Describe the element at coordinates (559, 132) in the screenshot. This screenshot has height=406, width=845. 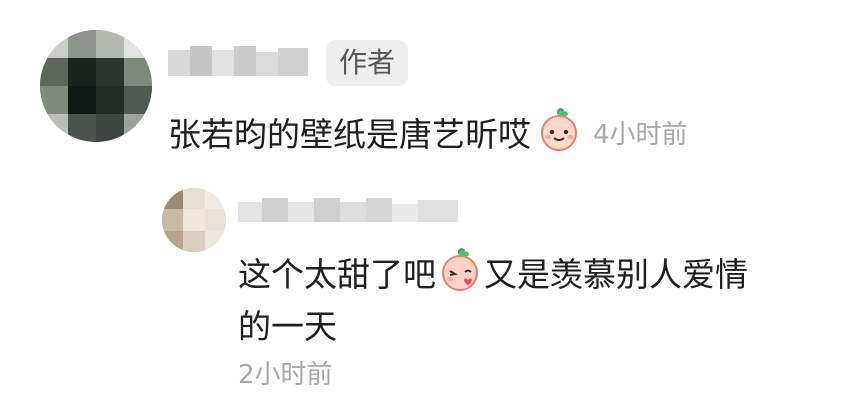
I see `peach-smile-emoji` at that location.